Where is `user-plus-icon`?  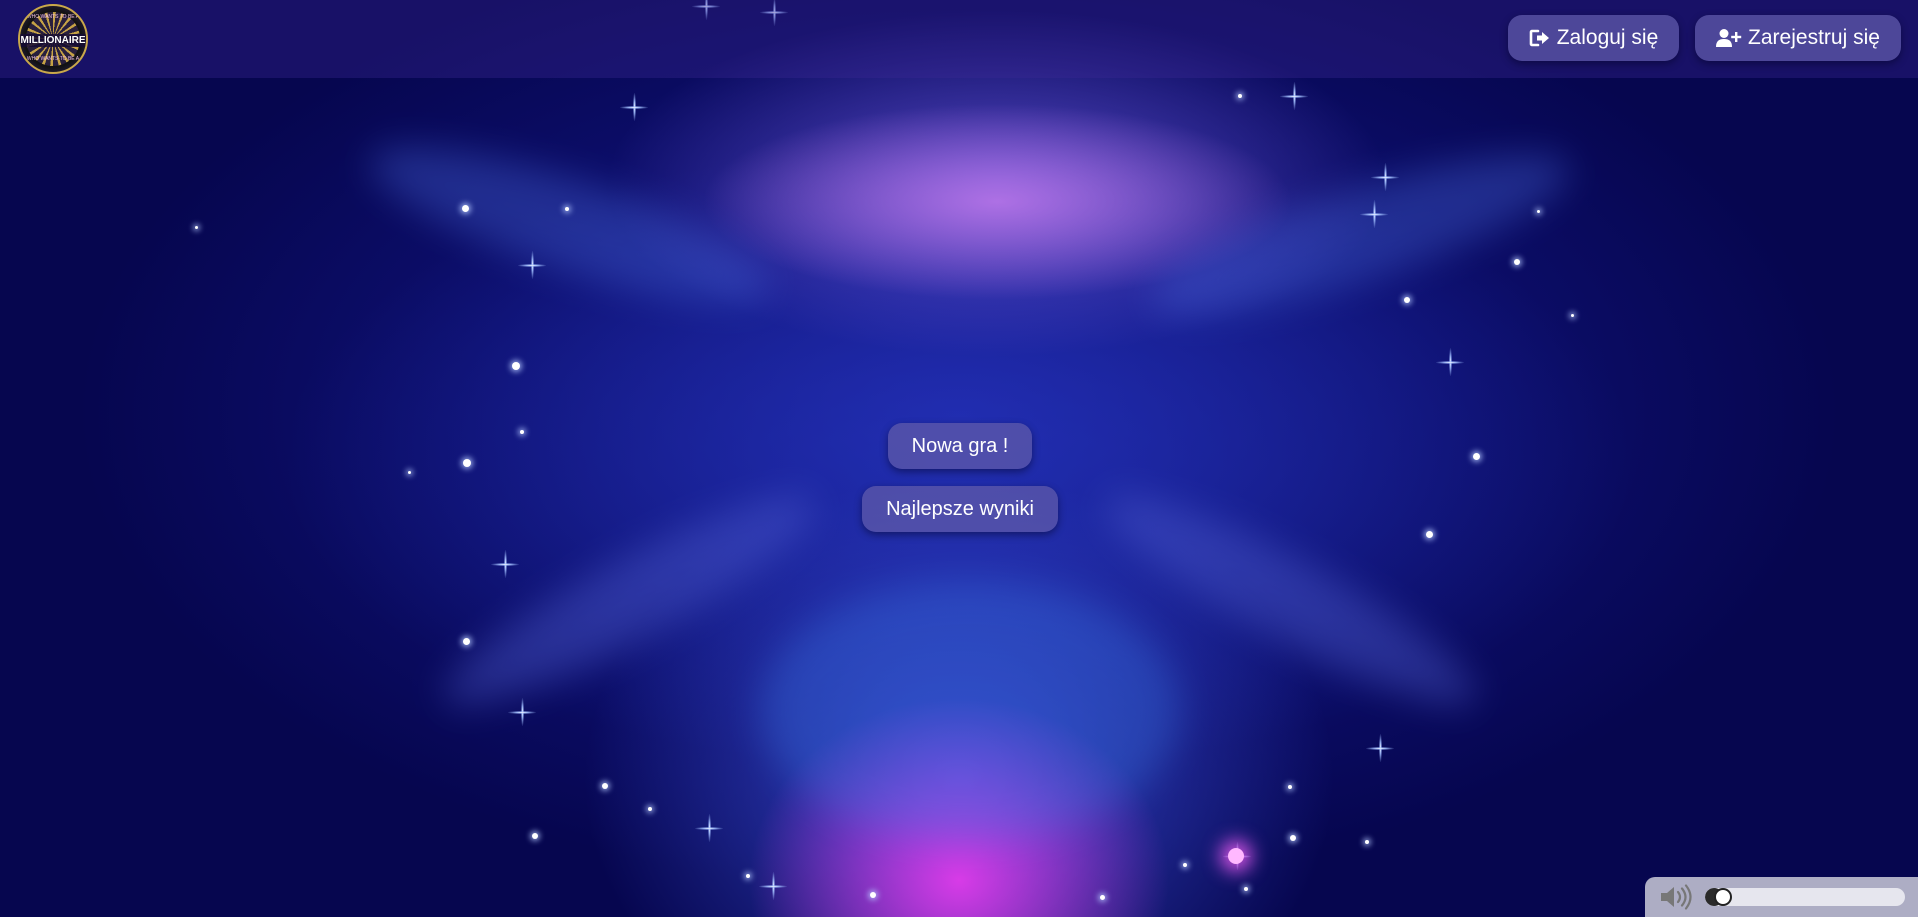
user-plus-icon is located at coordinates (1729, 38).